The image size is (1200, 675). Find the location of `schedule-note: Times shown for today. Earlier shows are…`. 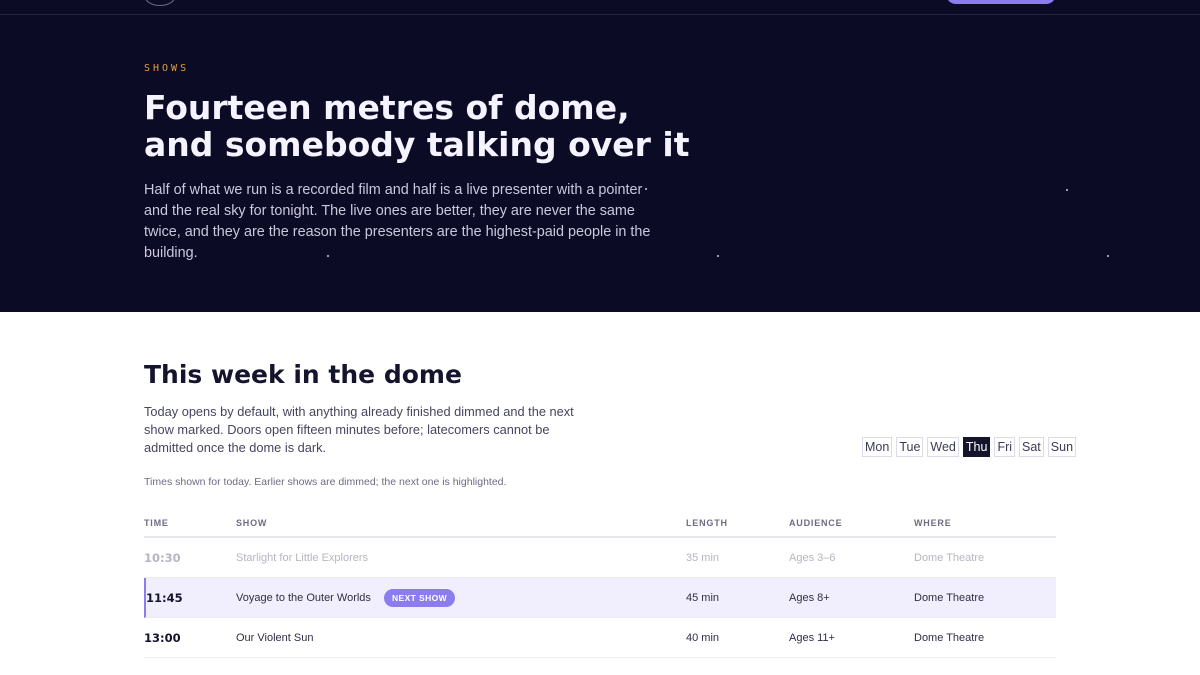

schedule-note: Times shown for today. Earlier shows are… is located at coordinates (325, 482).